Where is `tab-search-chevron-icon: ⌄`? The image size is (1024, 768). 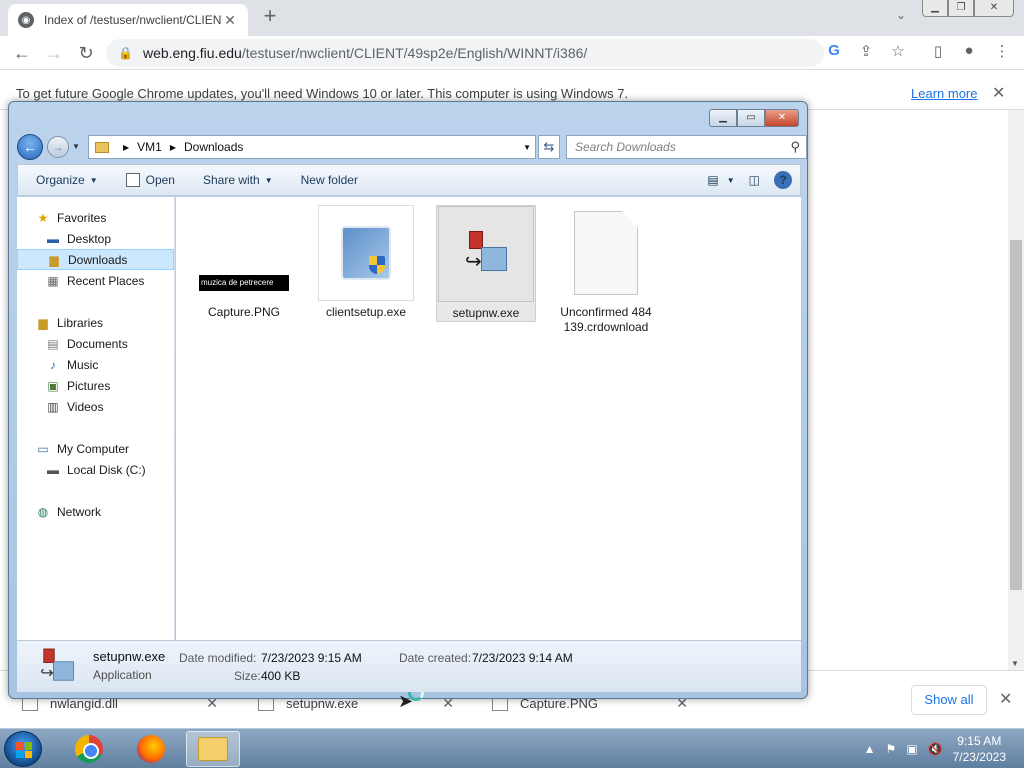 tab-search-chevron-icon: ⌄ is located at coordinates (901, 15).